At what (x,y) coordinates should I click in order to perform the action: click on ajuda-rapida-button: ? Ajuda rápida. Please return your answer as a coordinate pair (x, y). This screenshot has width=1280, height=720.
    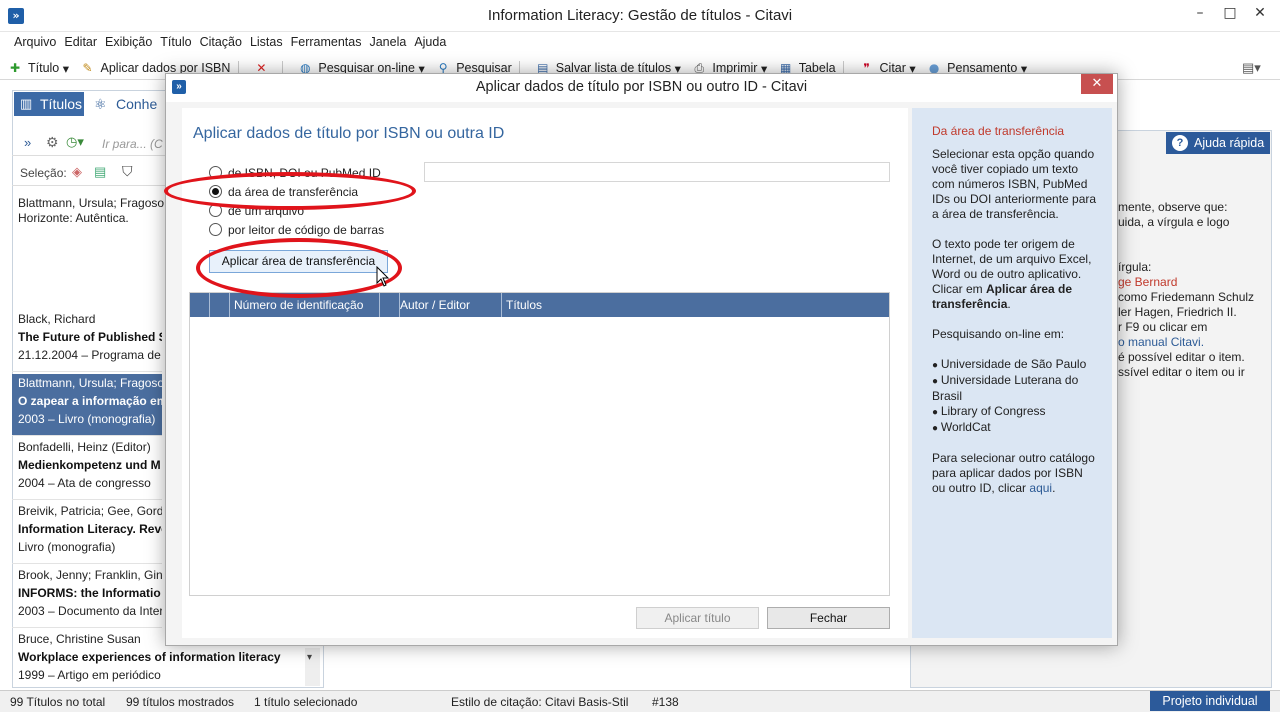
    Looking at the image, I should click on (1218, 143).